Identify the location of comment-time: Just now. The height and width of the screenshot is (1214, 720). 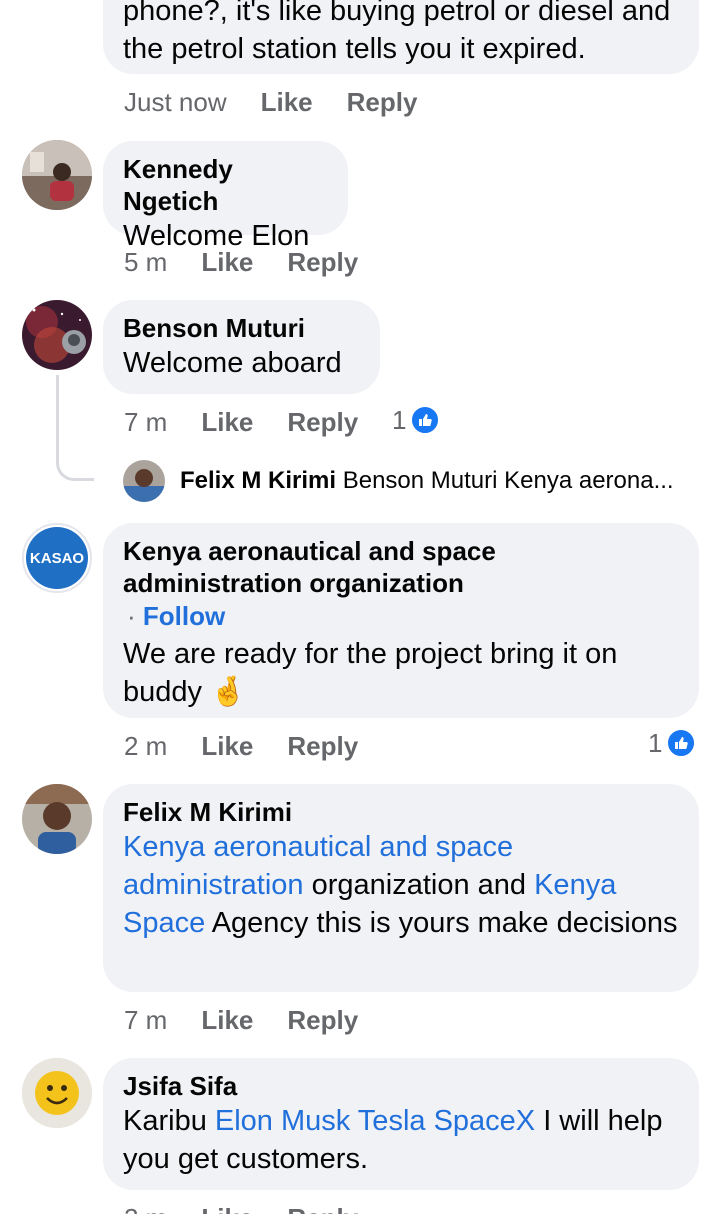
(175, 102).